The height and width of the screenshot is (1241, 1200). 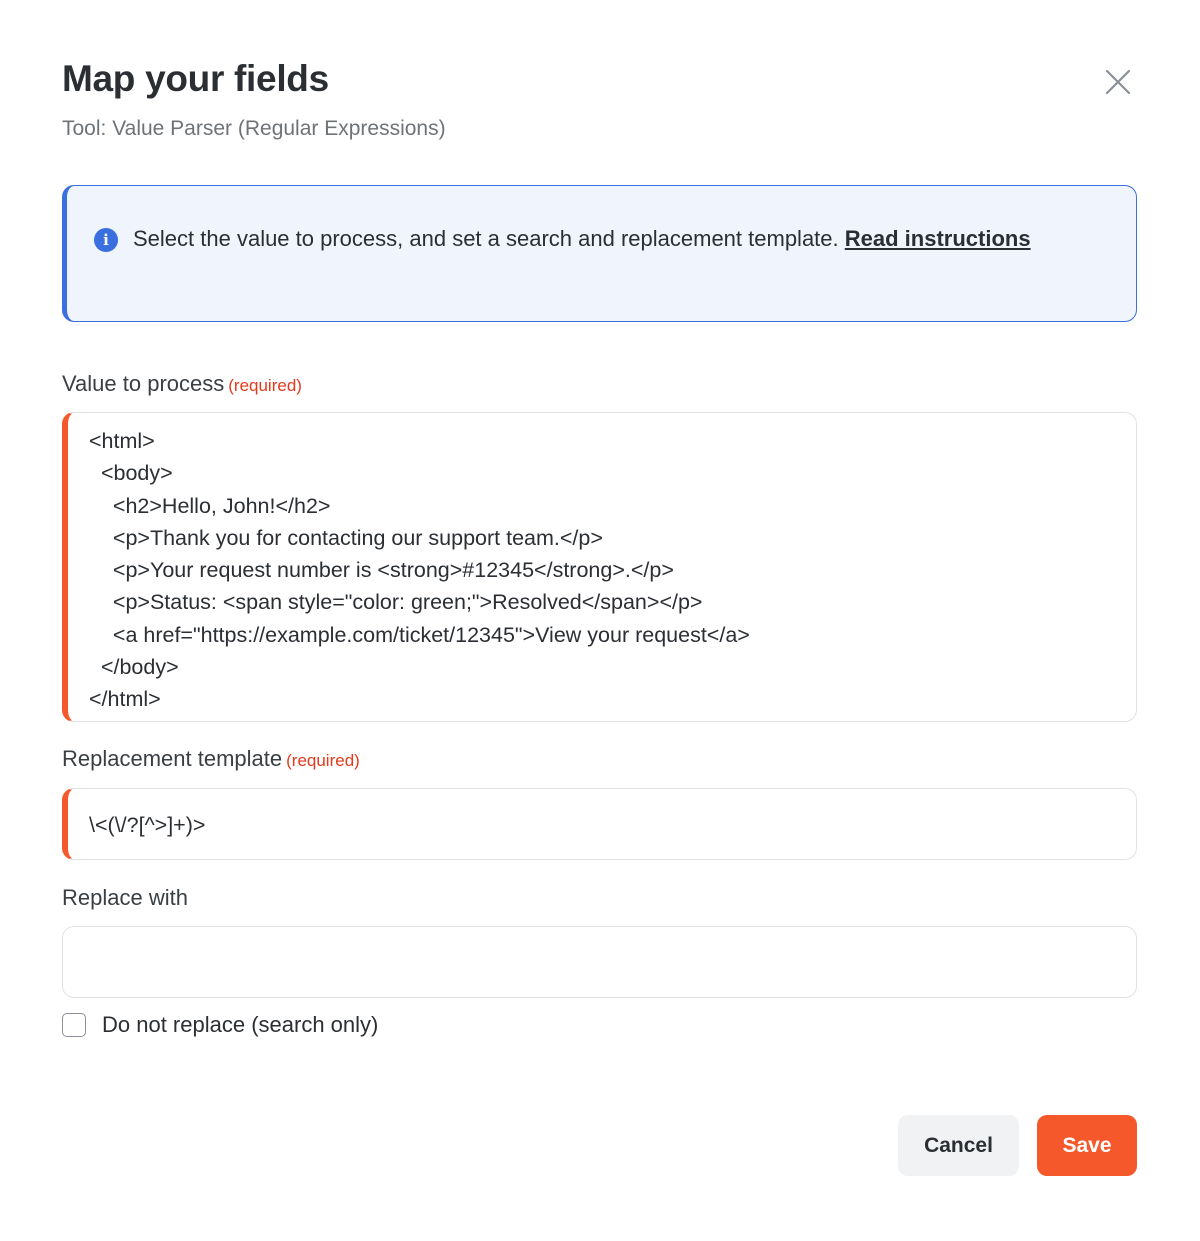 I want to click on search-only-label: Do not replace (search only), so click(x=240, y=1024).